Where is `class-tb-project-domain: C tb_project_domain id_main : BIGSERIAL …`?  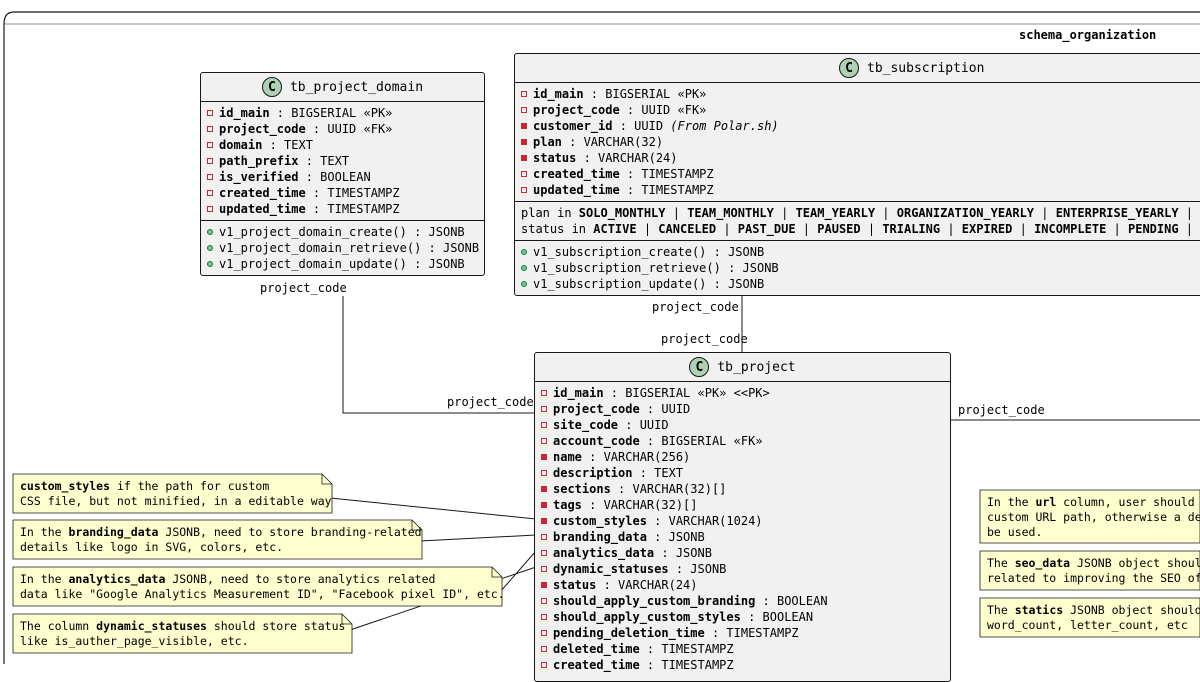 class-tb-project-domain: C tb_project_domain id_main : BIGSERIAL … is located at coordinates (342, 174).